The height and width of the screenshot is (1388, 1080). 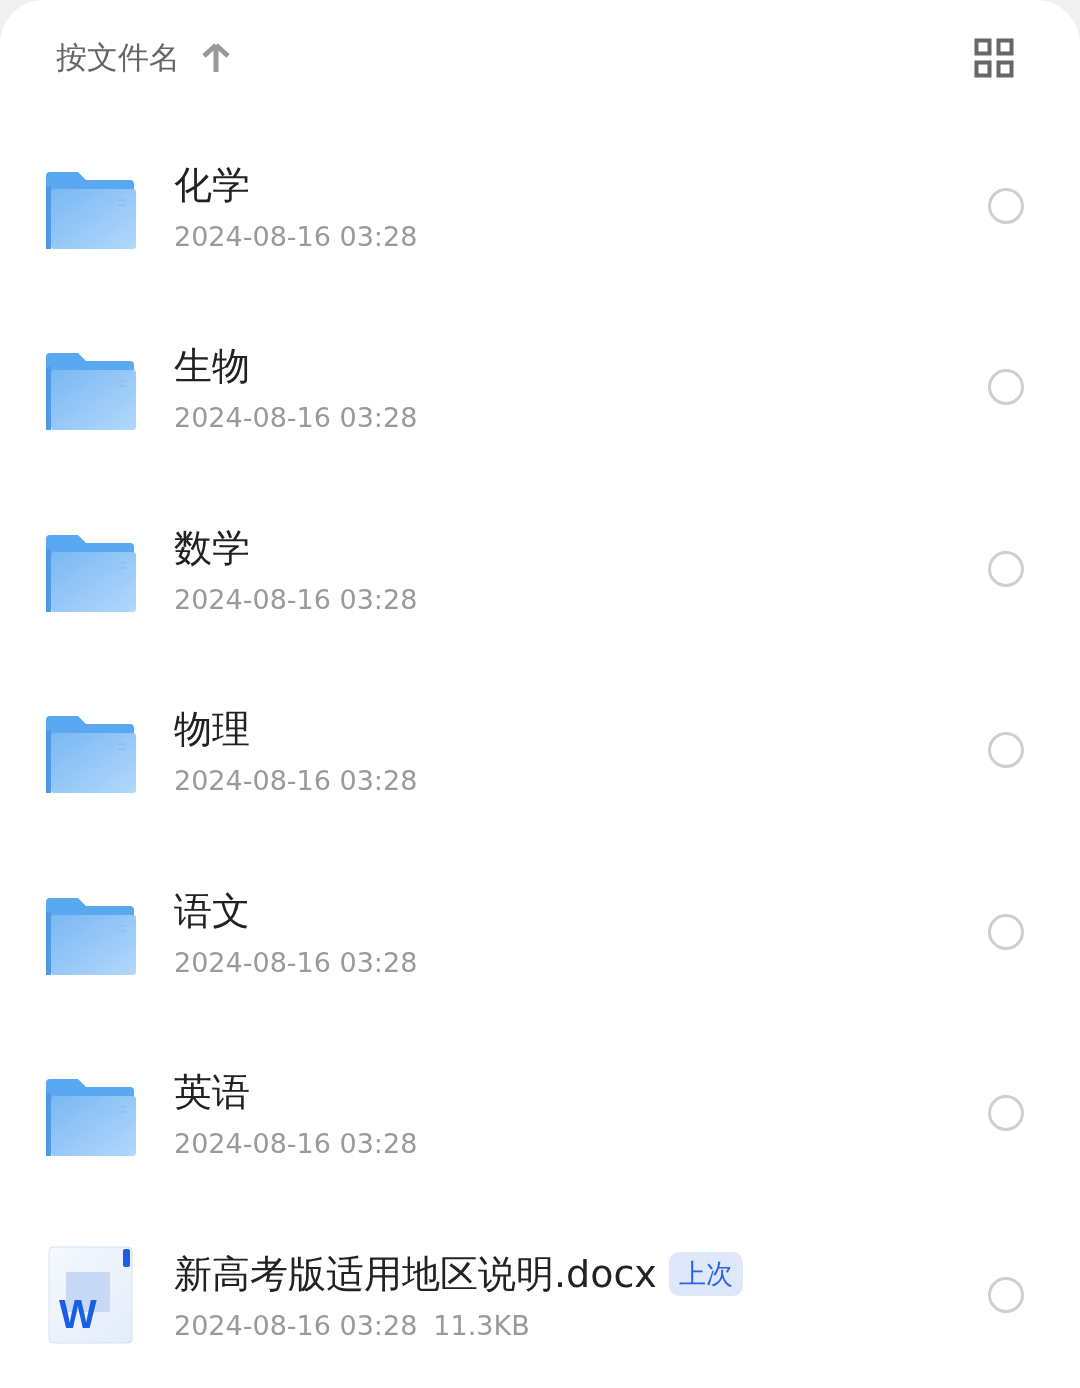 What do you see at coordinates (481, 1325) in the screenshot?
I see `file-size: 11.3KB` at bounding box center [481, 1325].